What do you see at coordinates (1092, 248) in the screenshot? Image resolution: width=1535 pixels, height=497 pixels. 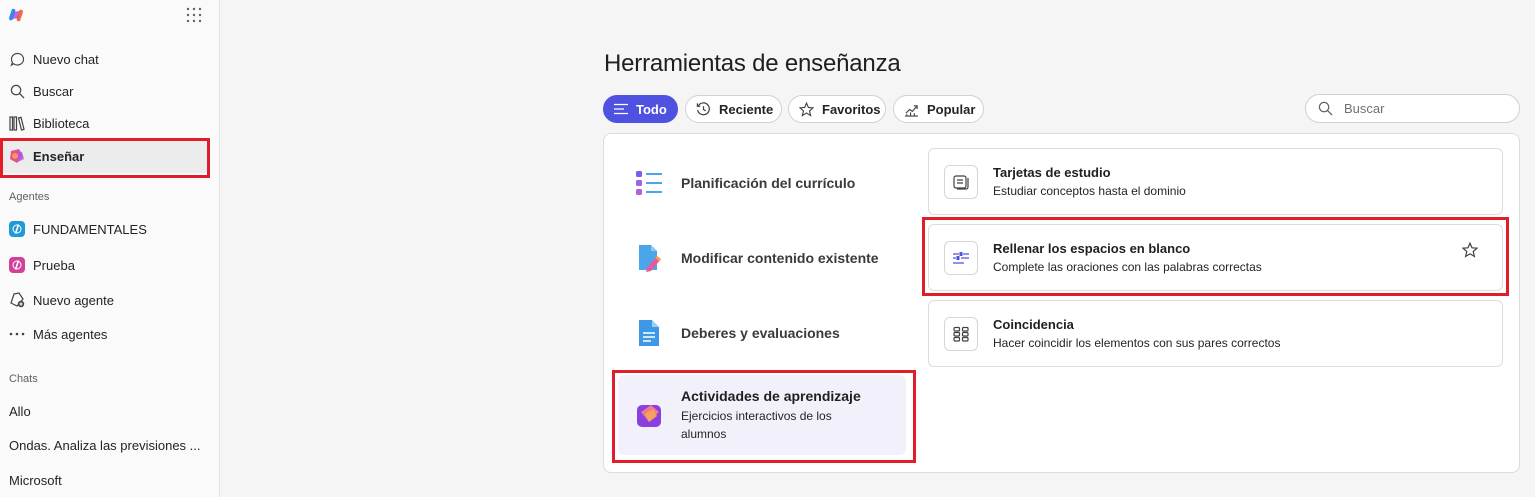 I see `card-title: Rellenar los espacios en blanco` at bounding box center [1092, 248].